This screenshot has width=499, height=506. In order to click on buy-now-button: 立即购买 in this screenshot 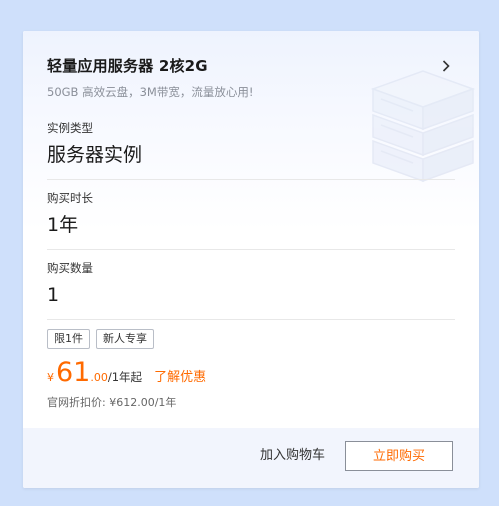, I will do `click(399, 456)`.